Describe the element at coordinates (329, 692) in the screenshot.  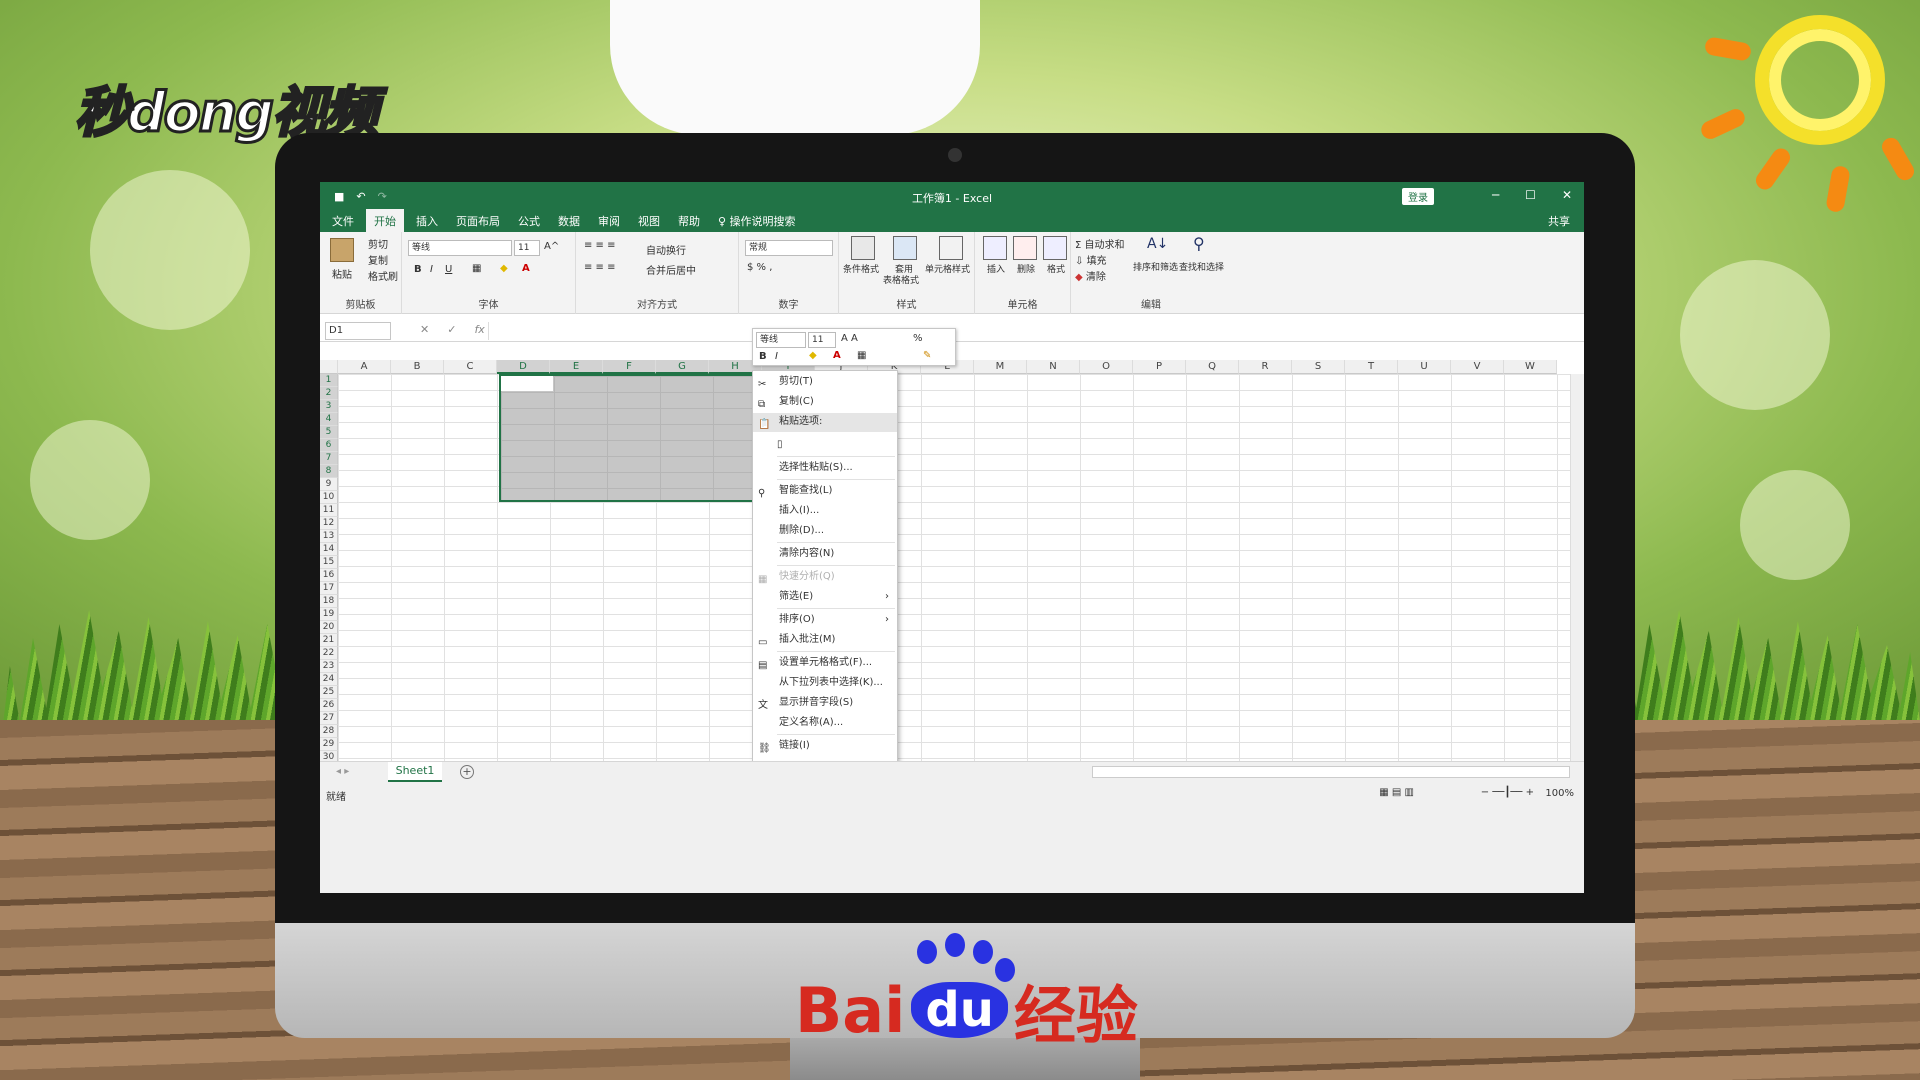
I see `row-header-25: 25` at that location.